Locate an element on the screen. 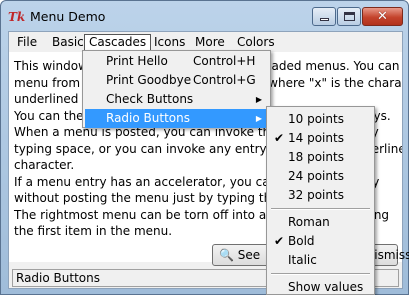 This screenshot has width=409, height=295. magnifier-icon: 🔍 is located at coordinates (226, 255).